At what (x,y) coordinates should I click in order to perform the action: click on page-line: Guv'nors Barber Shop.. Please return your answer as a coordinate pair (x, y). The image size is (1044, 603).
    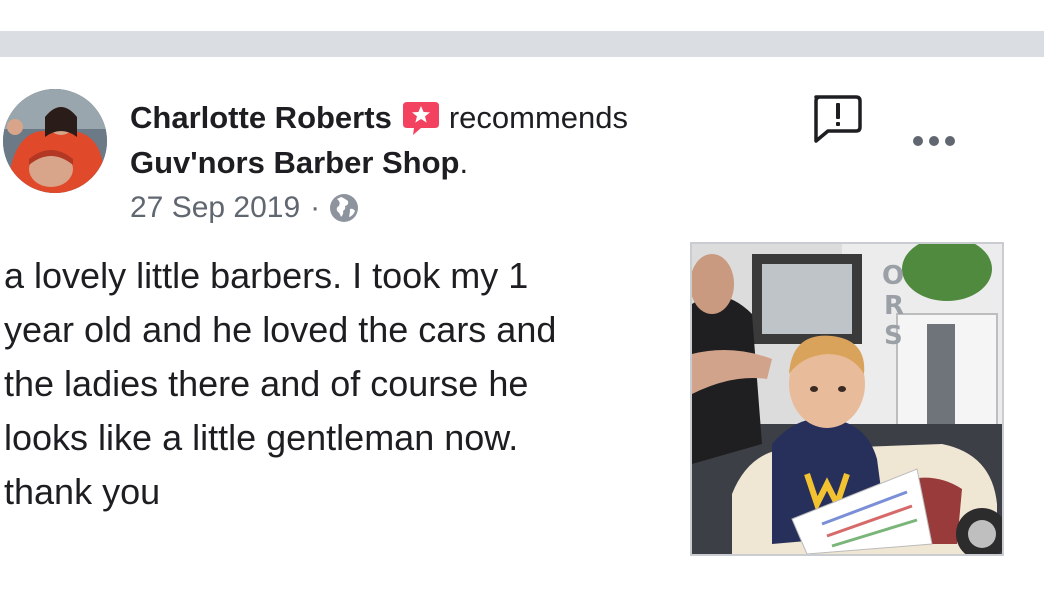
    Looking at the image, I should click on (299, 163).